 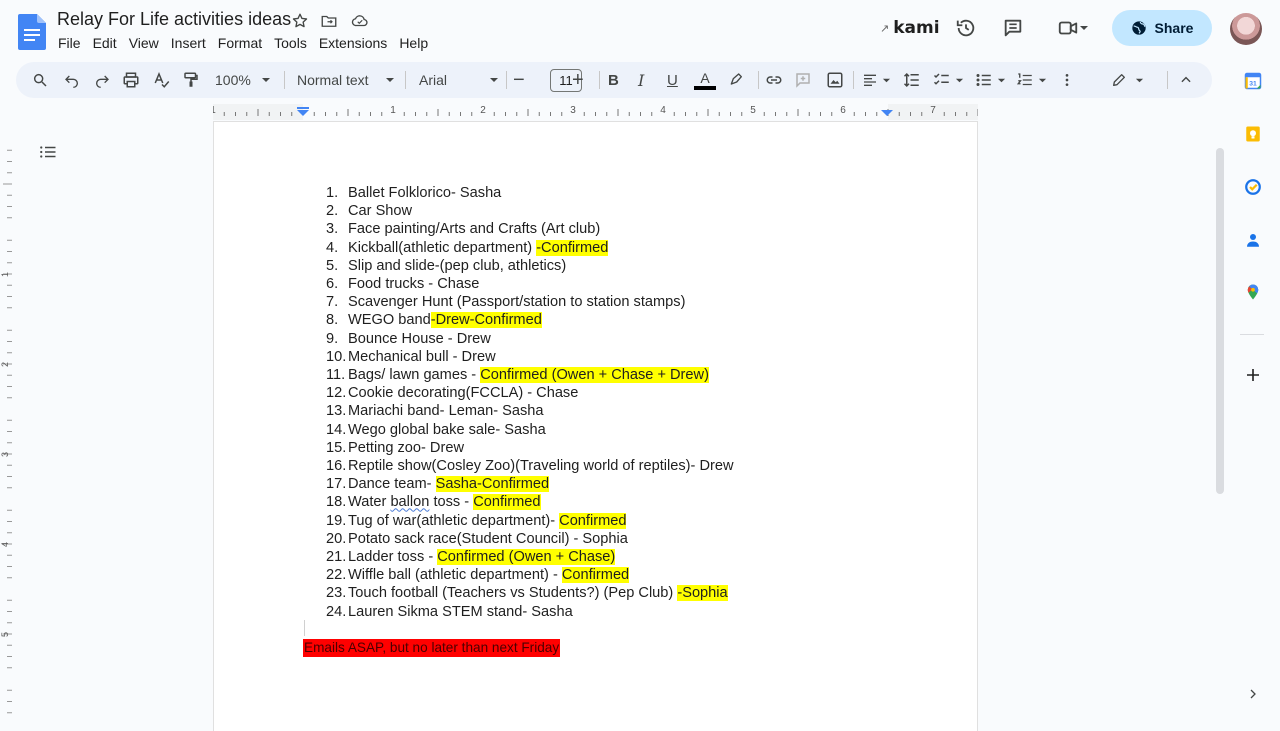 I want to click on insert-link-button, so click(x=774, y=80).